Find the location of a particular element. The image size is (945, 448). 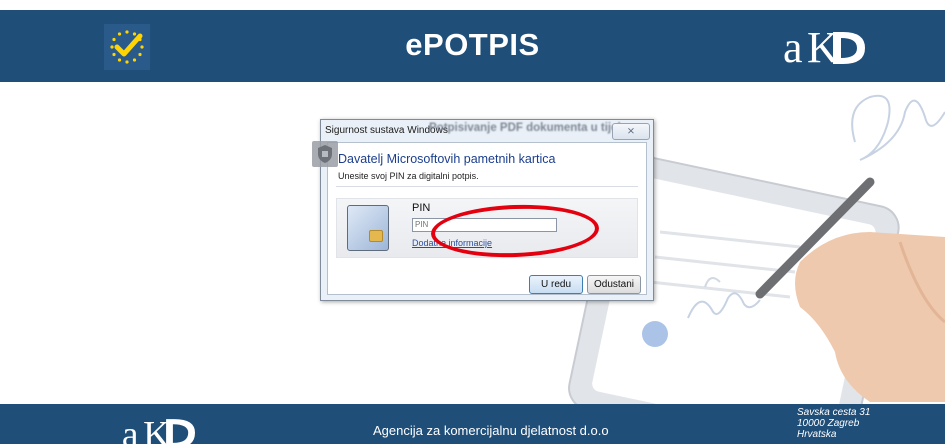

more-info-link: Dodatne informacije is located at coordinates (452, 243).